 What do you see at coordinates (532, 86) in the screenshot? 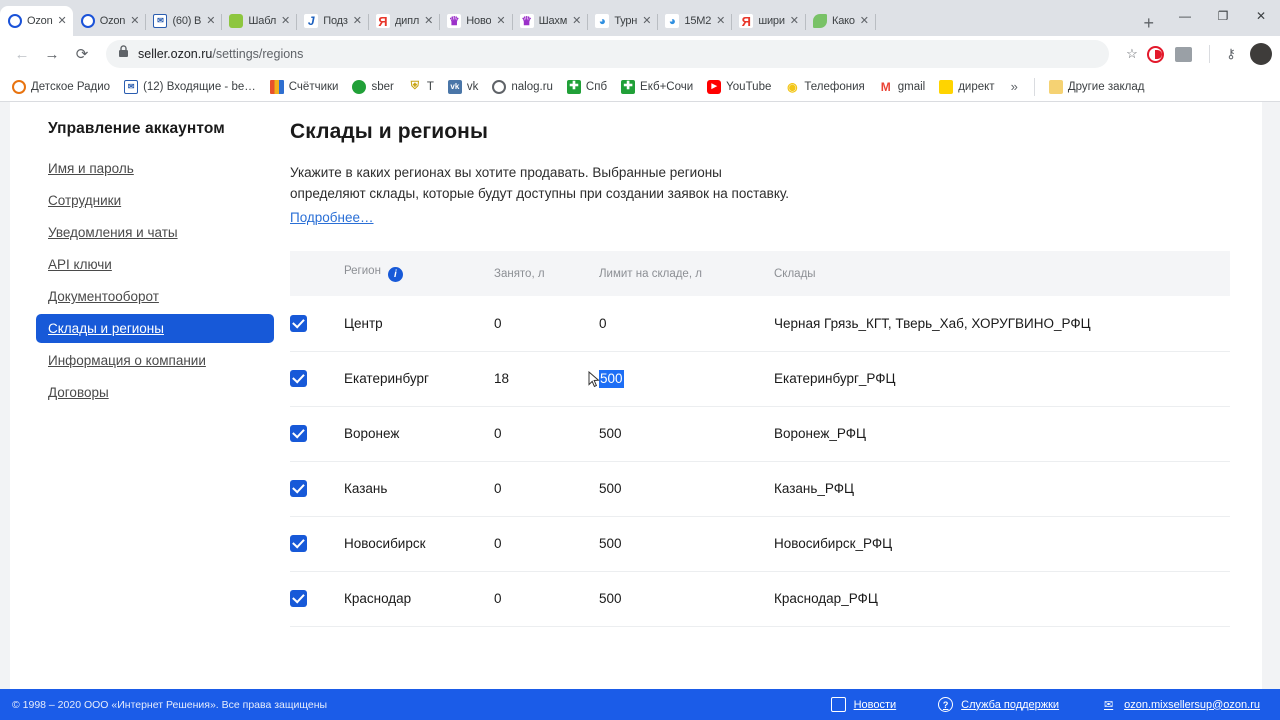
I see `bookmark-label: nalog.ru` at bounding box center [532, 86].